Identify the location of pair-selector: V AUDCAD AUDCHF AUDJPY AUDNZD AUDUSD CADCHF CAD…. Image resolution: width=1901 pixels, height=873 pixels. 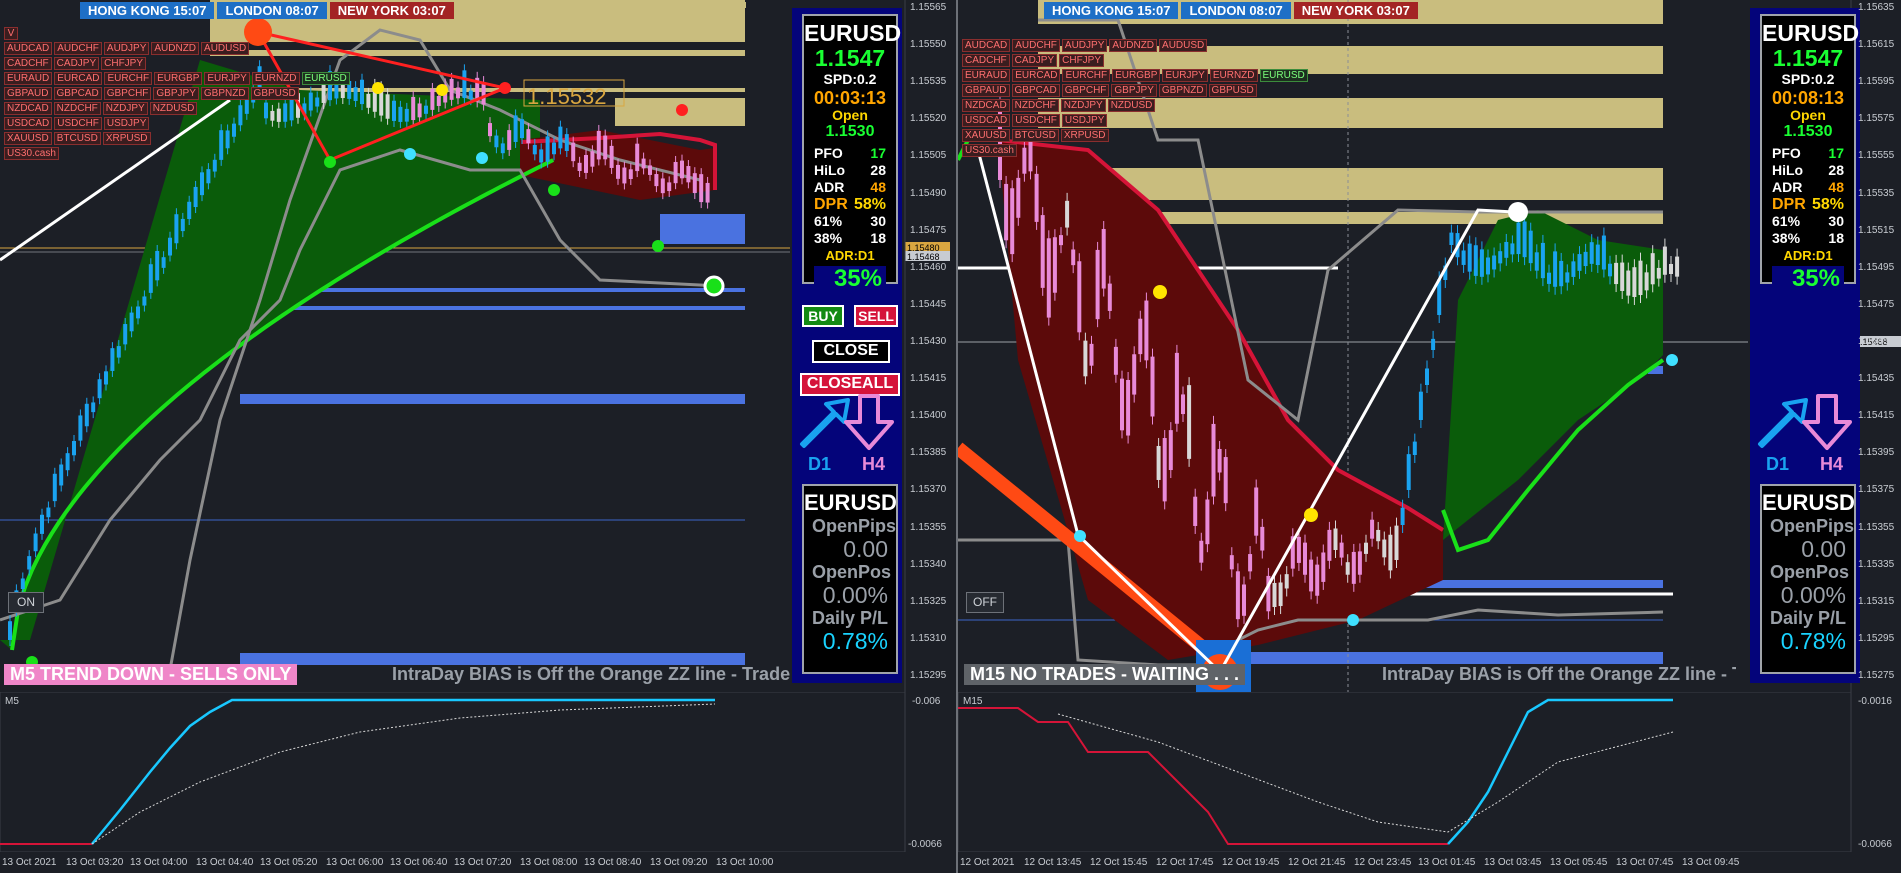
(177, 94).